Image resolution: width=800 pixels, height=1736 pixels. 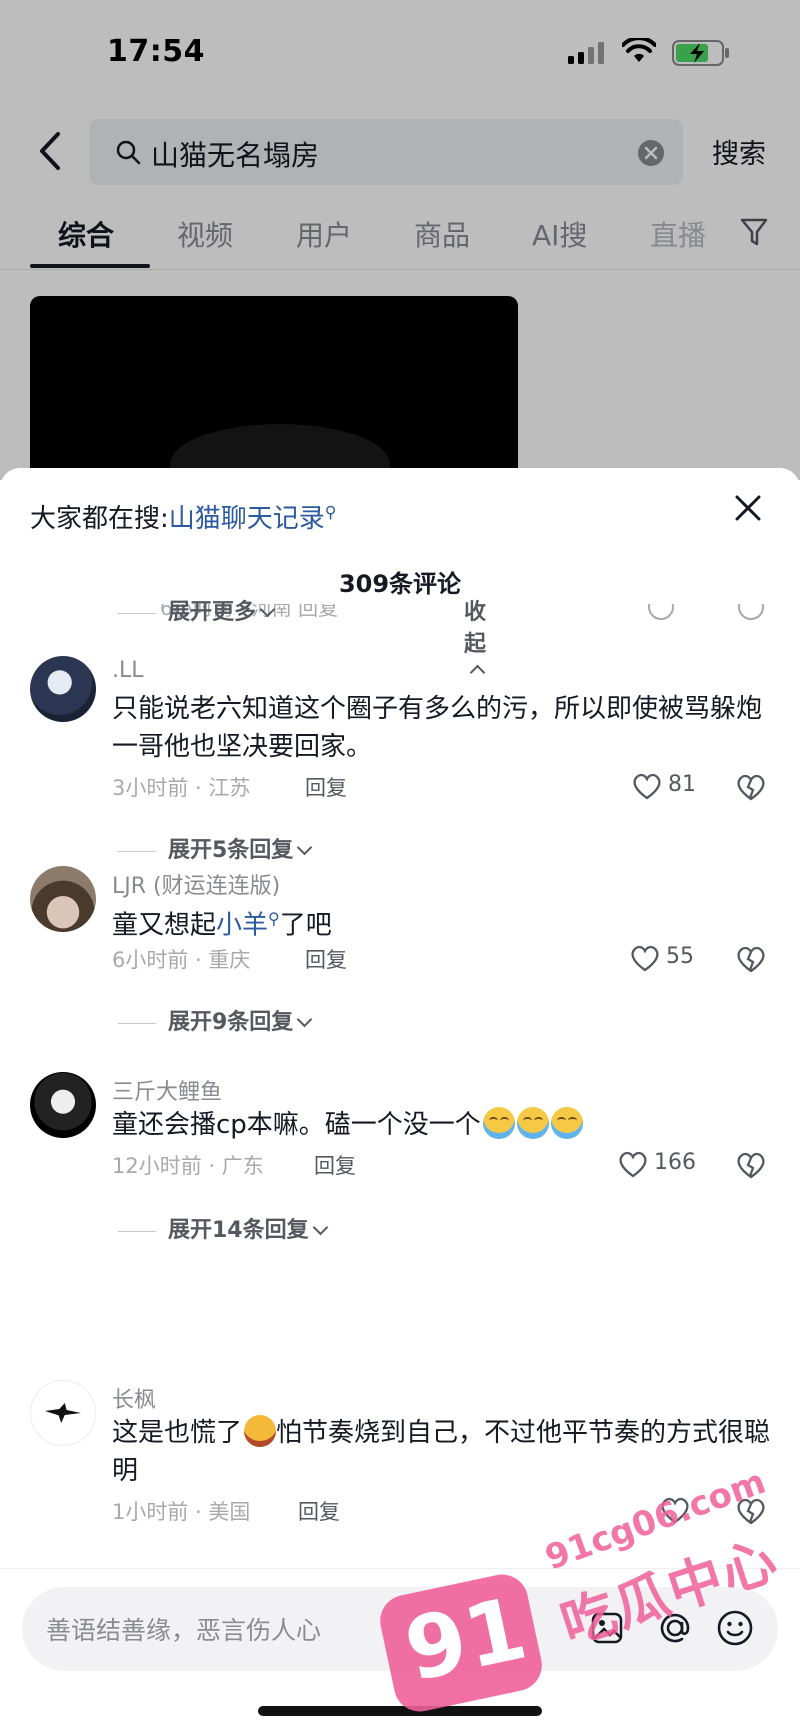 I want to click on expand-replies-row: 展开14条回复, so click(x=223, y=1229).